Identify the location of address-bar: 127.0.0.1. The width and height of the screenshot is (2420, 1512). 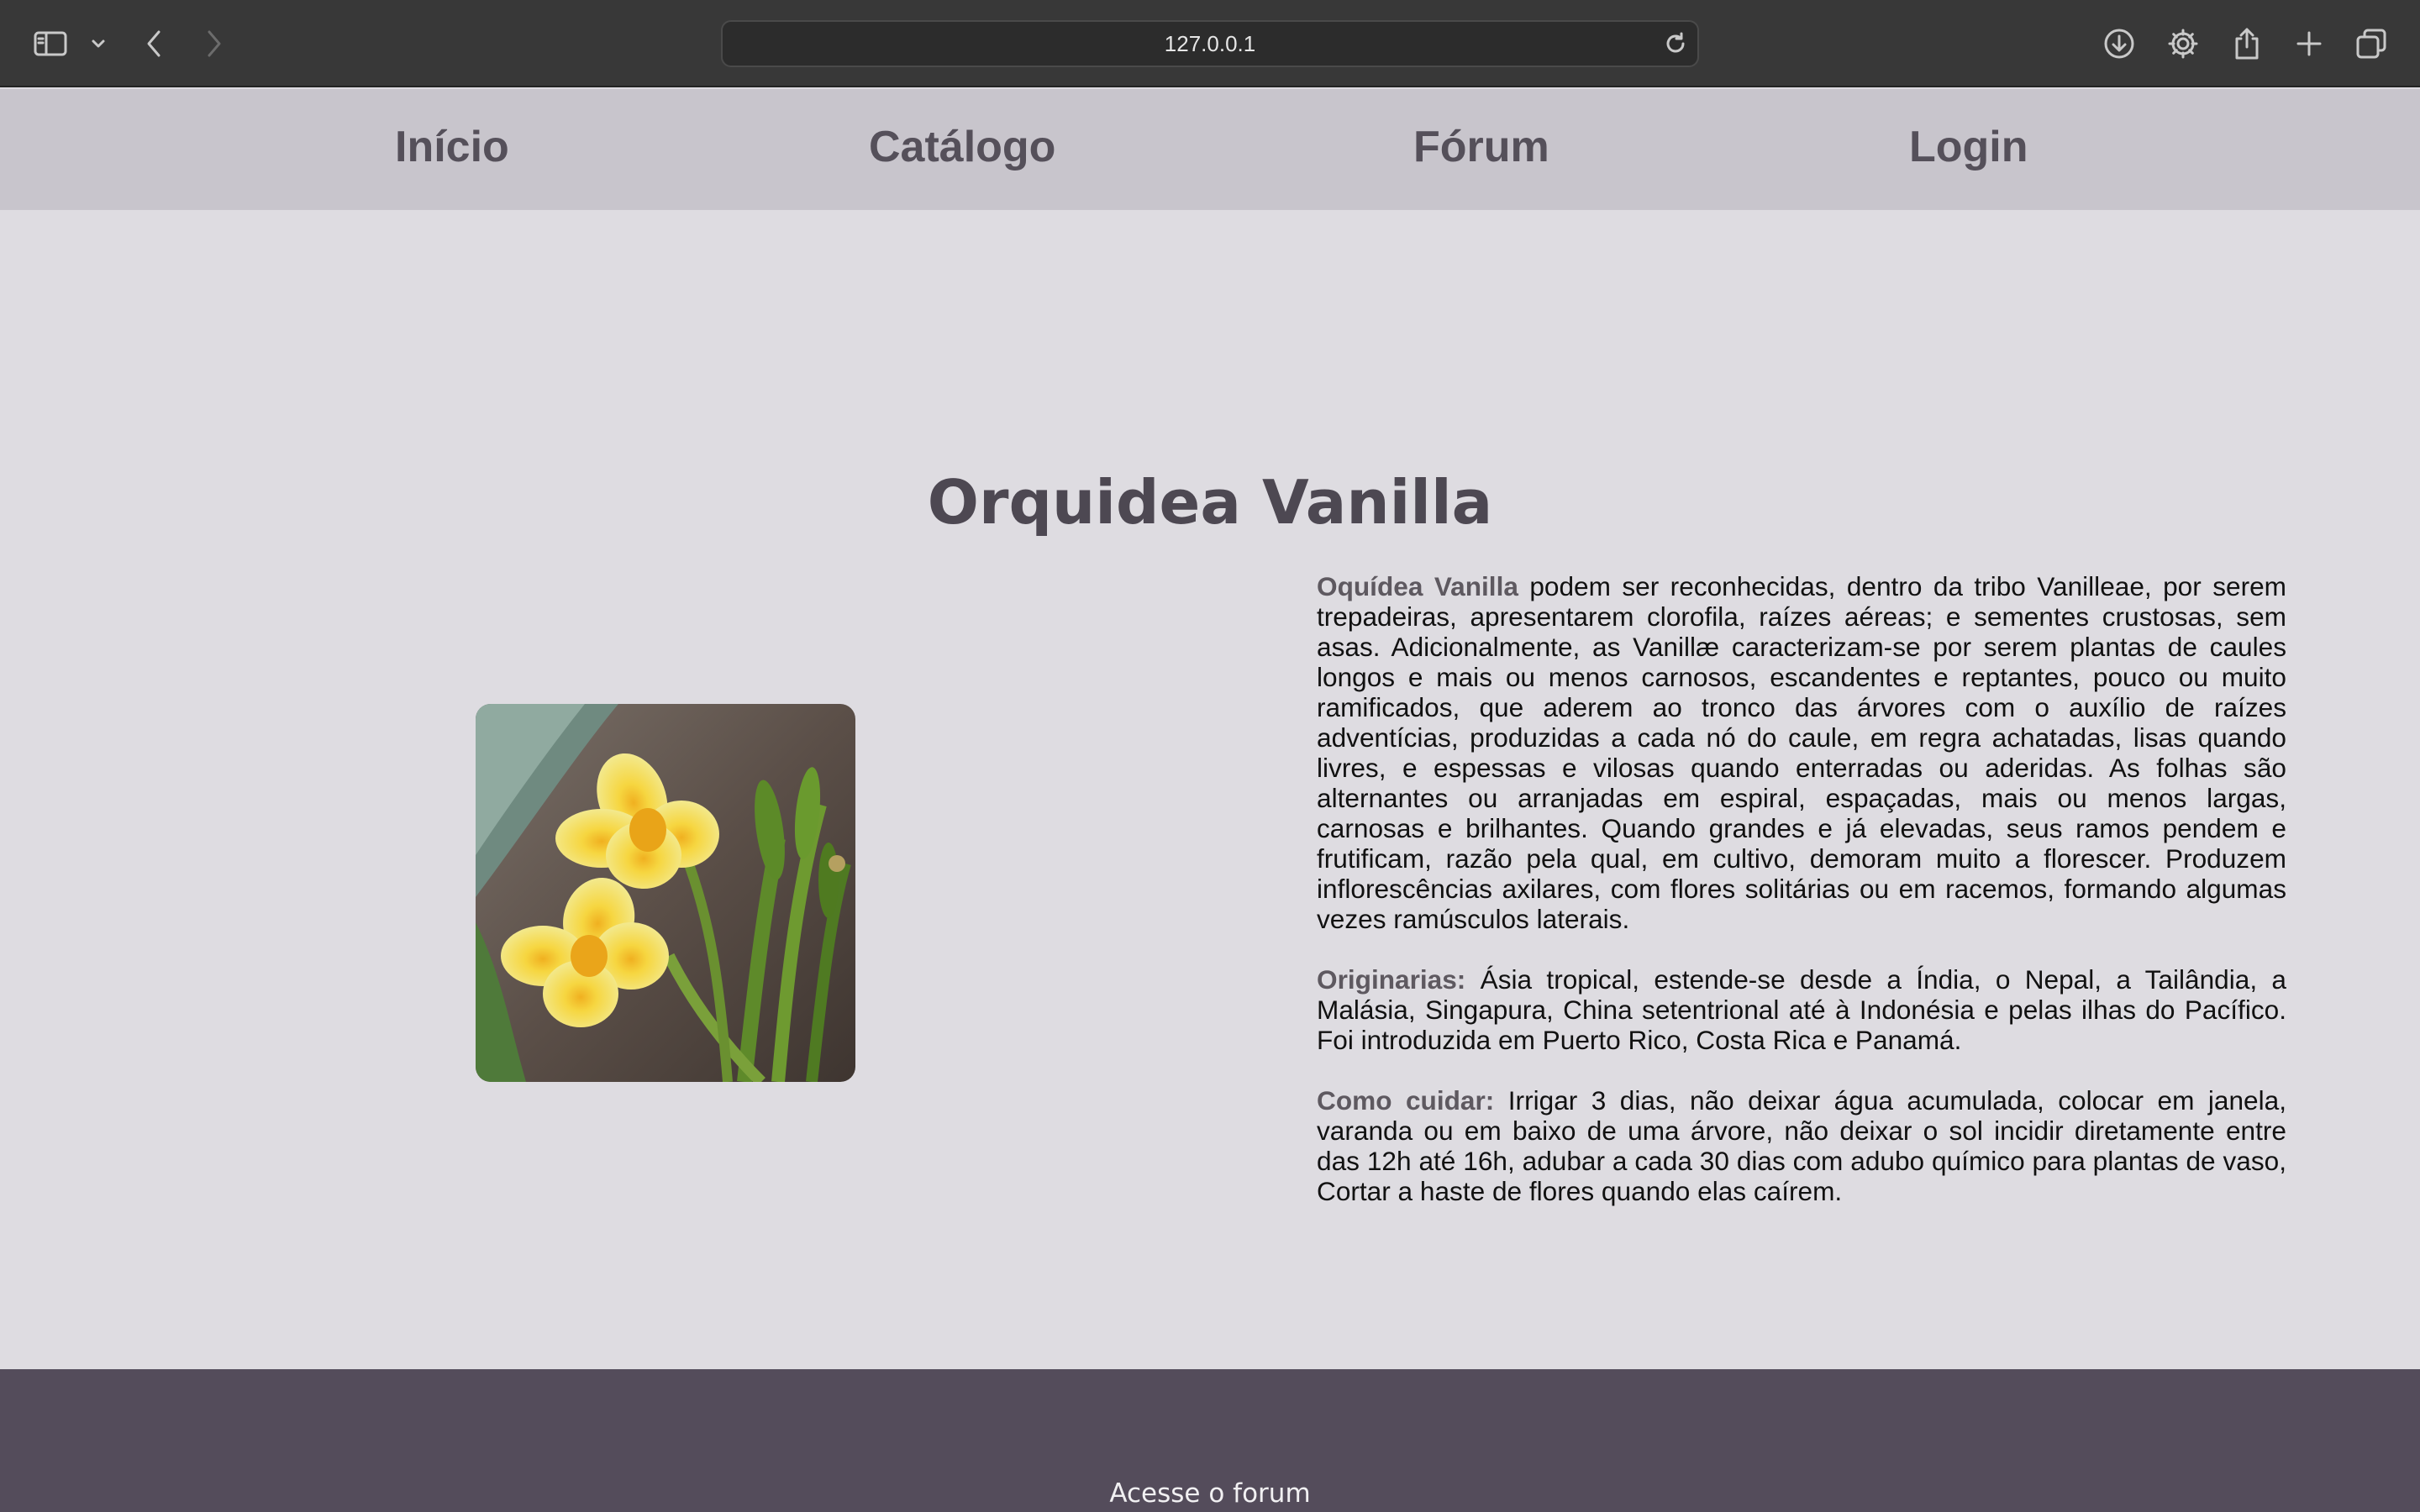
(1210, 43).